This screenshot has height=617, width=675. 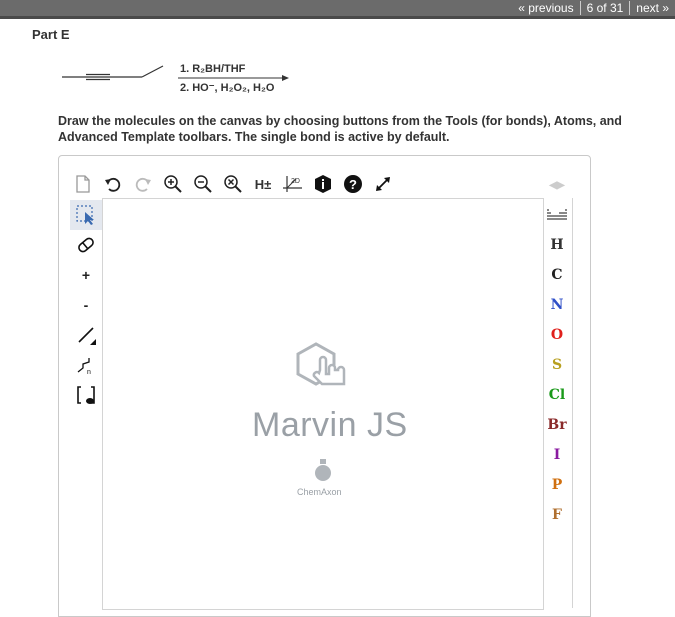 I want to click on plus-charge-tool: +, so click(x=86, y=275).